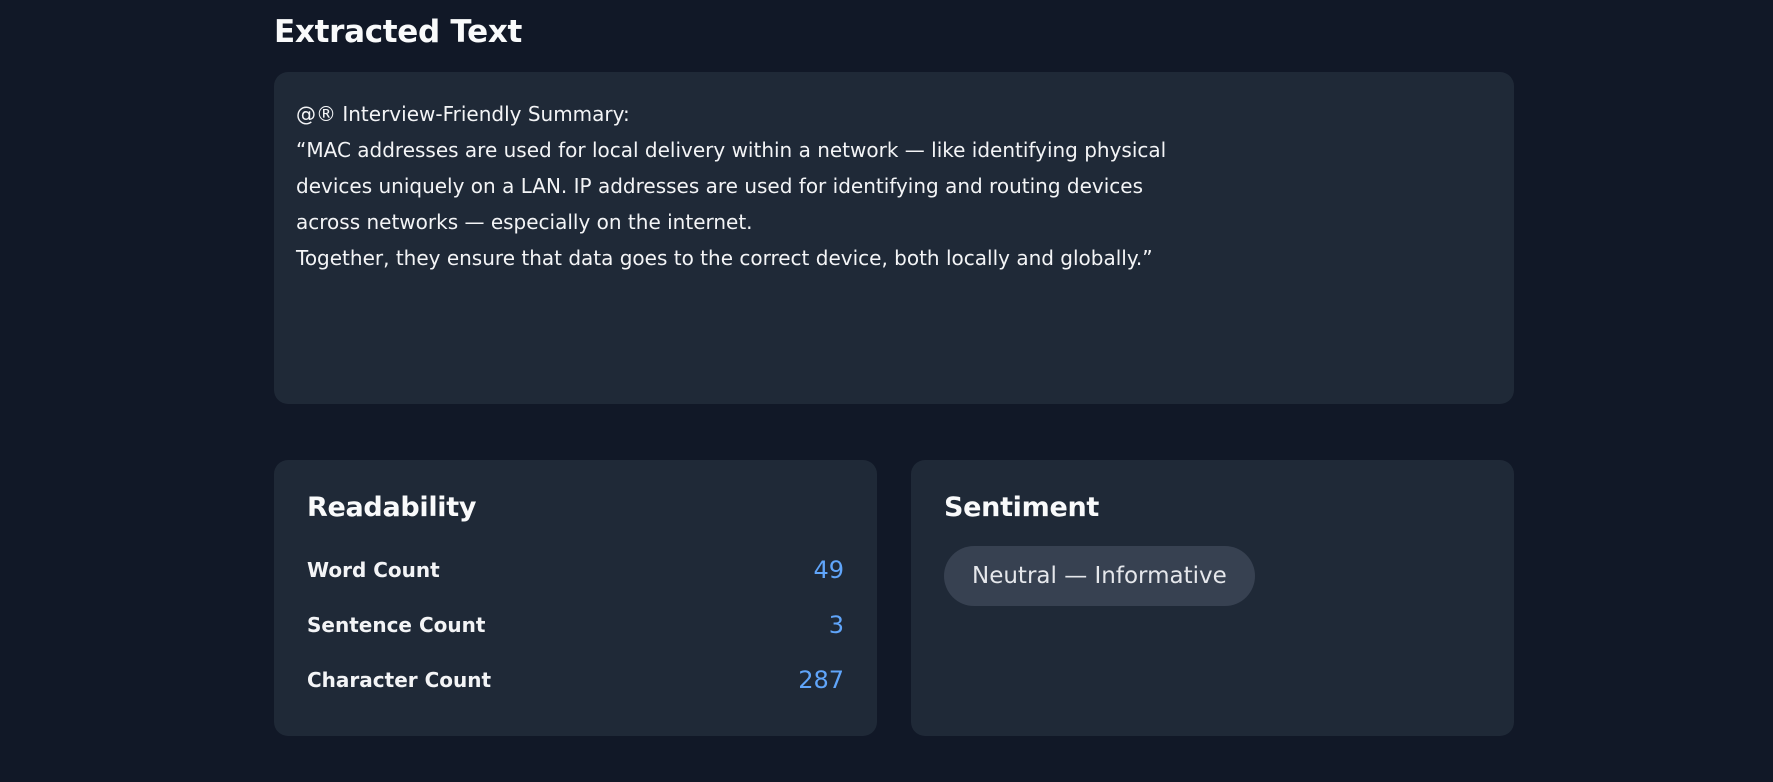 This screenshot has width=1773, height=782. I want to click on word-count-row: Word Count 49, so click(575, 569).